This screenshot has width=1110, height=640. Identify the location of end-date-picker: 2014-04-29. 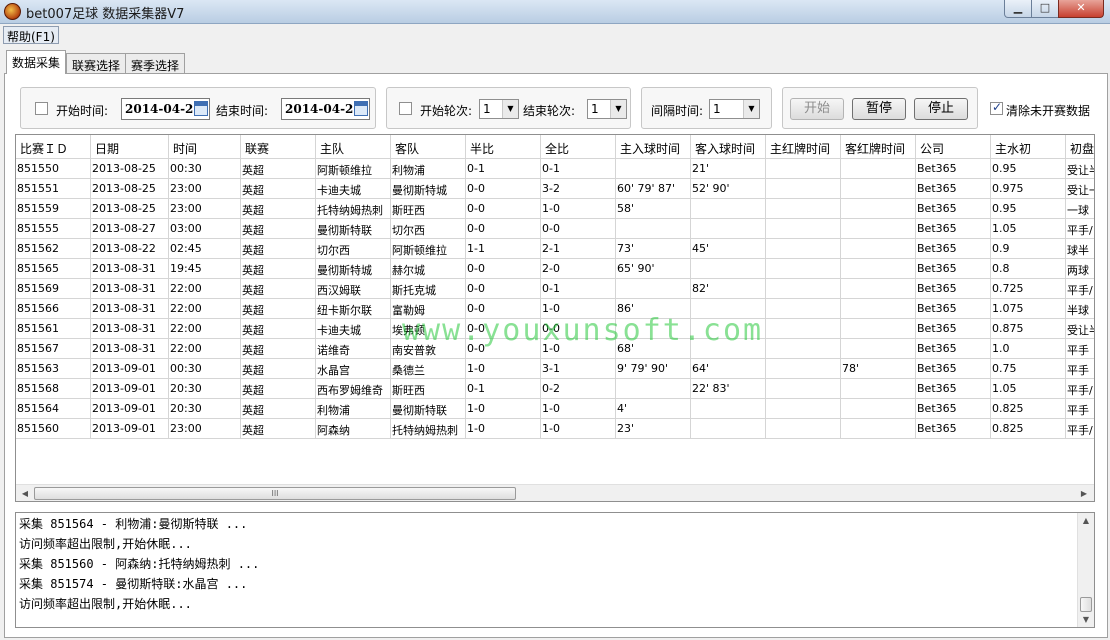
(325, 109).